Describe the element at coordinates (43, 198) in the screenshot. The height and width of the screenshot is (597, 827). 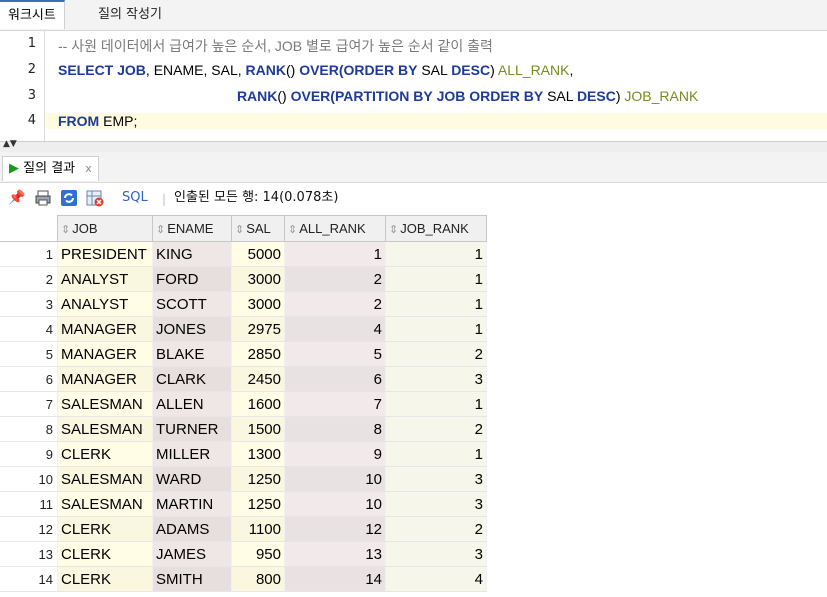
I see `print-icon` at that location.